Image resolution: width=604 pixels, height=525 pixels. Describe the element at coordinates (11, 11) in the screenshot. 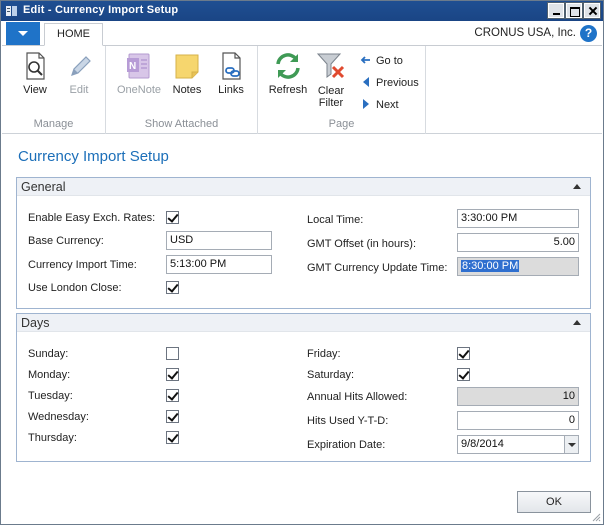

I see `app-icon` at that location.